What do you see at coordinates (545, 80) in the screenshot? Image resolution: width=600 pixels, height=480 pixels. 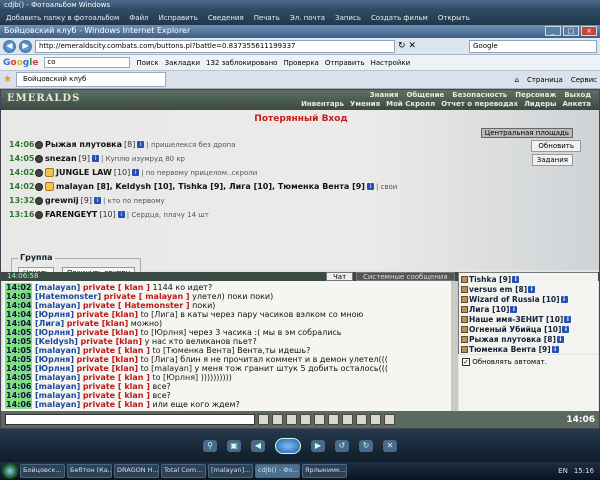 I see `page-menu: Страница` at bounding box center [545, 80].